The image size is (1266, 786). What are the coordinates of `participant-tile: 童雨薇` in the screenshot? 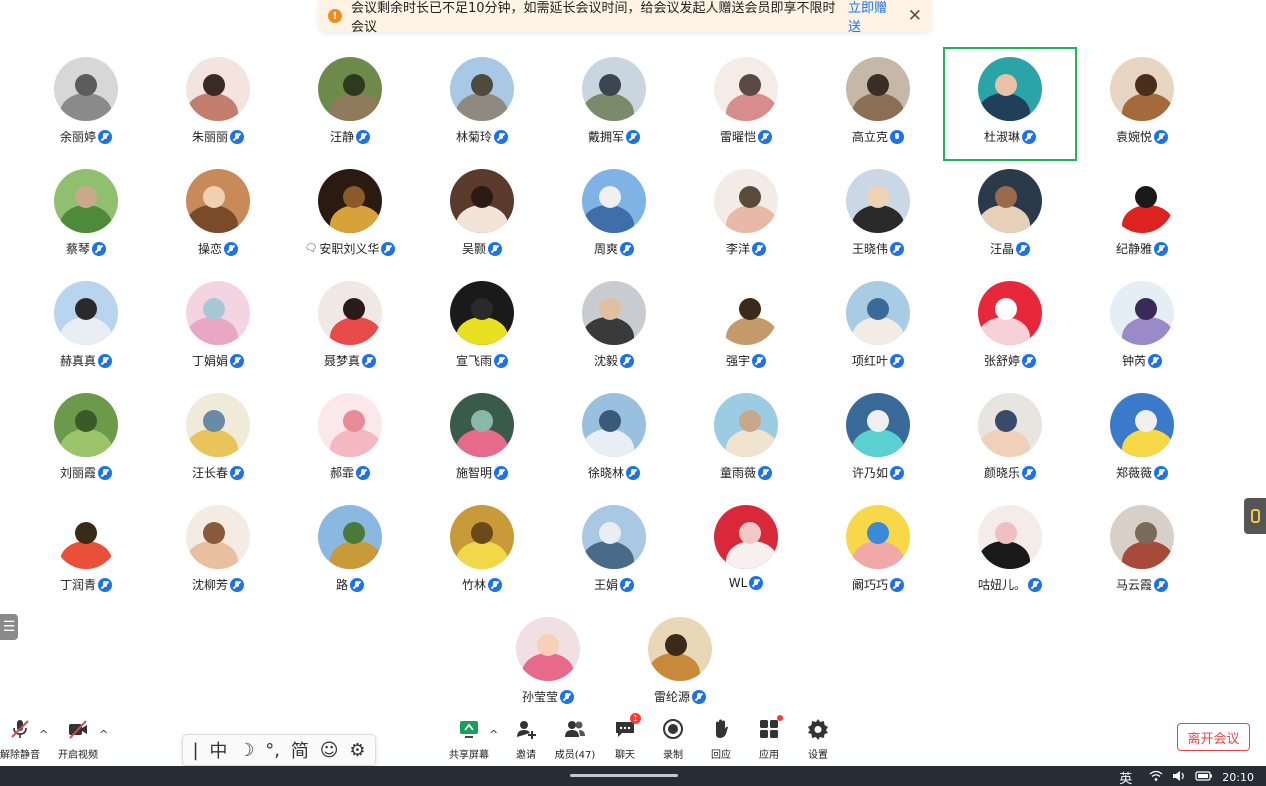 It's located at (746, 440).